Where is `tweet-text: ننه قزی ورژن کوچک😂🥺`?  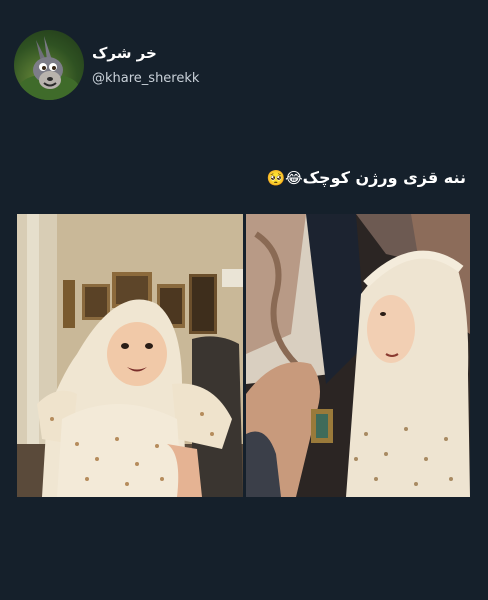 tweet-text: ننه قزی ورژن کوچک😂🥺 is located at coordinates (366, 177).